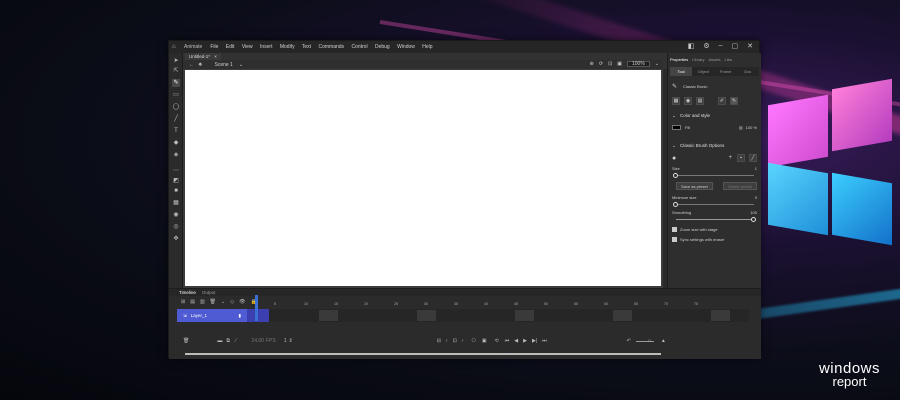 This screenshot has width=900, height=400. I want to click on back-arrow-icon: ←, so click(191, 65).